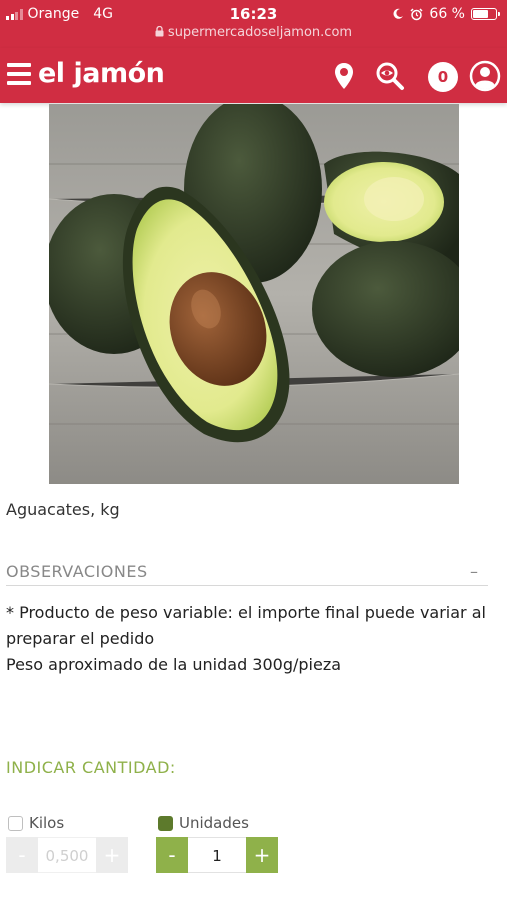  Describe the element at coordinates (247, 574) in the screenshot. I see `observations-header: OBSERVACIONES –` at that location.